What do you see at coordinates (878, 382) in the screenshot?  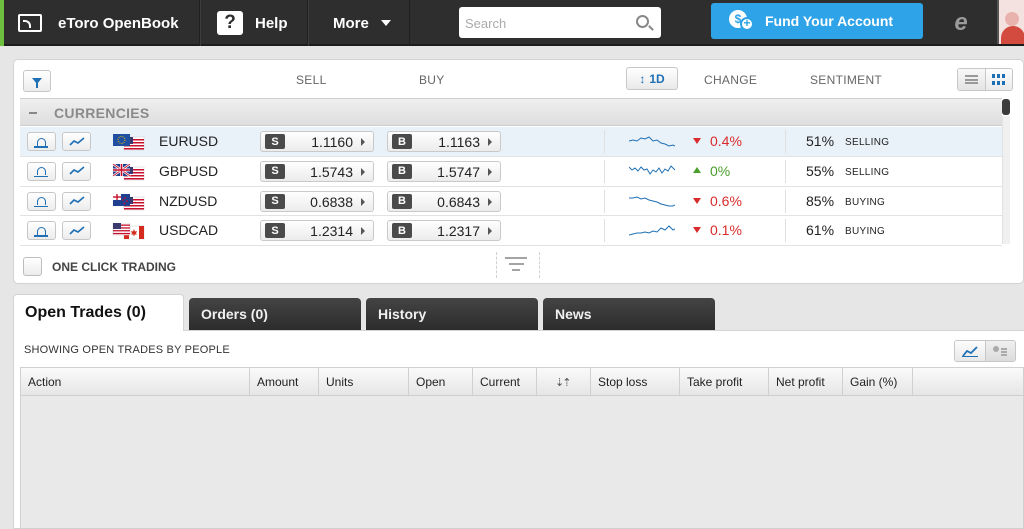 I see `column-gain: Gain (%)` at bounding box center [878, 382].